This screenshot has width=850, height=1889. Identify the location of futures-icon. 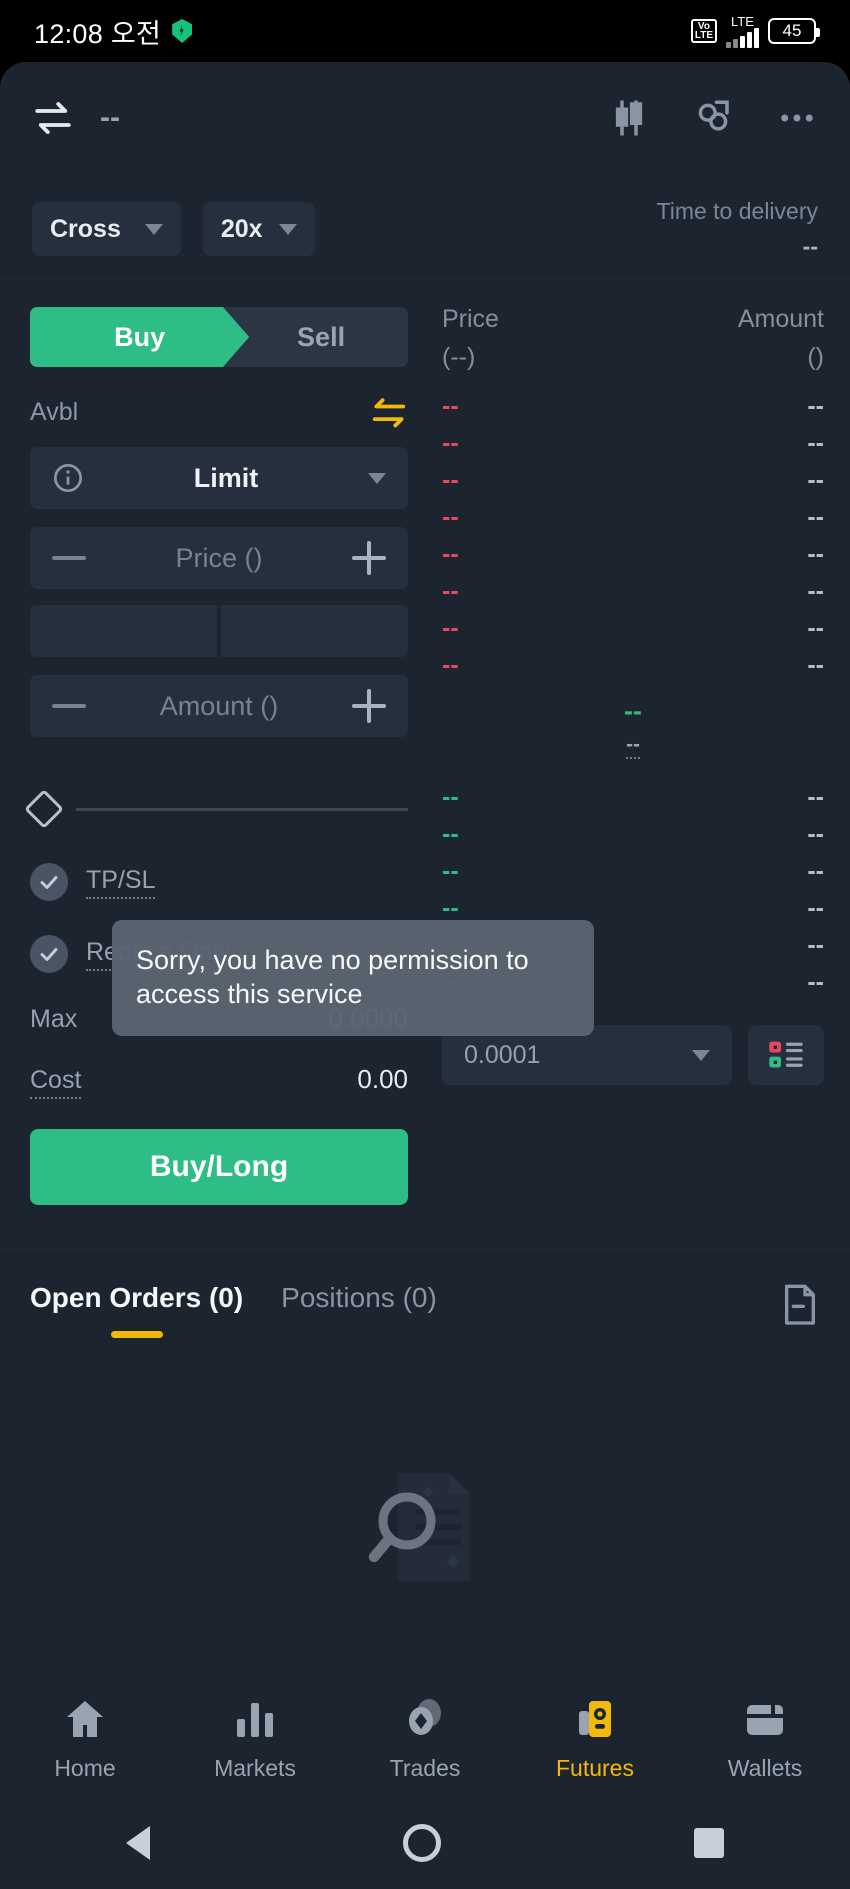
(595, 1719).